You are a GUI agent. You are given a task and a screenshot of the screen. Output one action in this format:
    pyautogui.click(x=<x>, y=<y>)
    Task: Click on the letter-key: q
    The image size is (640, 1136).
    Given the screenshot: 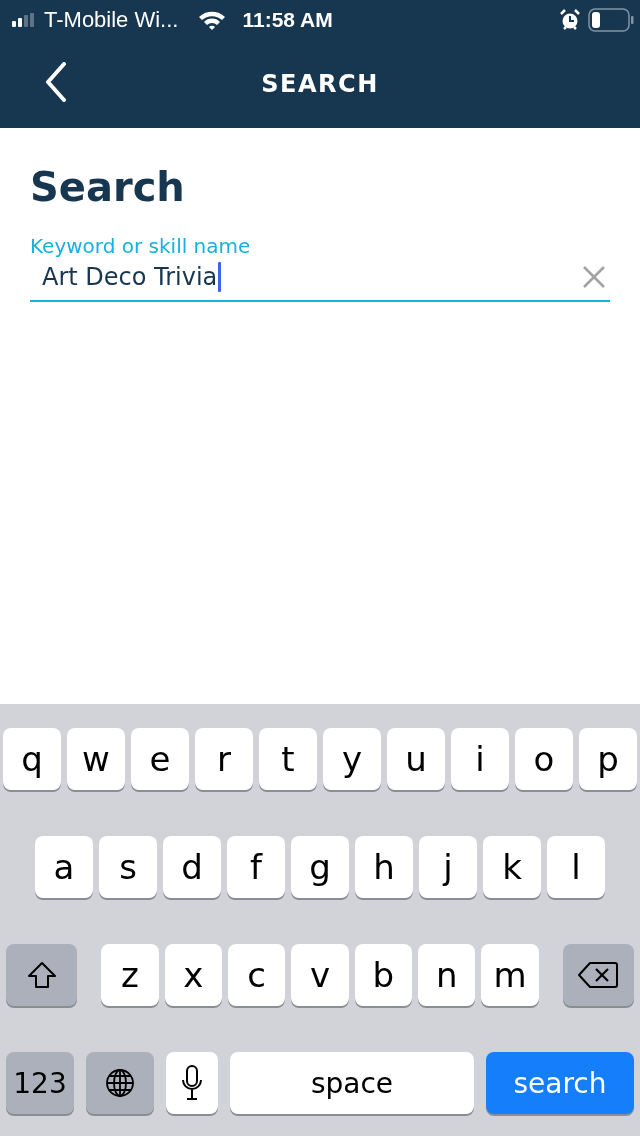 What is the action you would take?
    pyautogui.click(x=32, y=759)
    